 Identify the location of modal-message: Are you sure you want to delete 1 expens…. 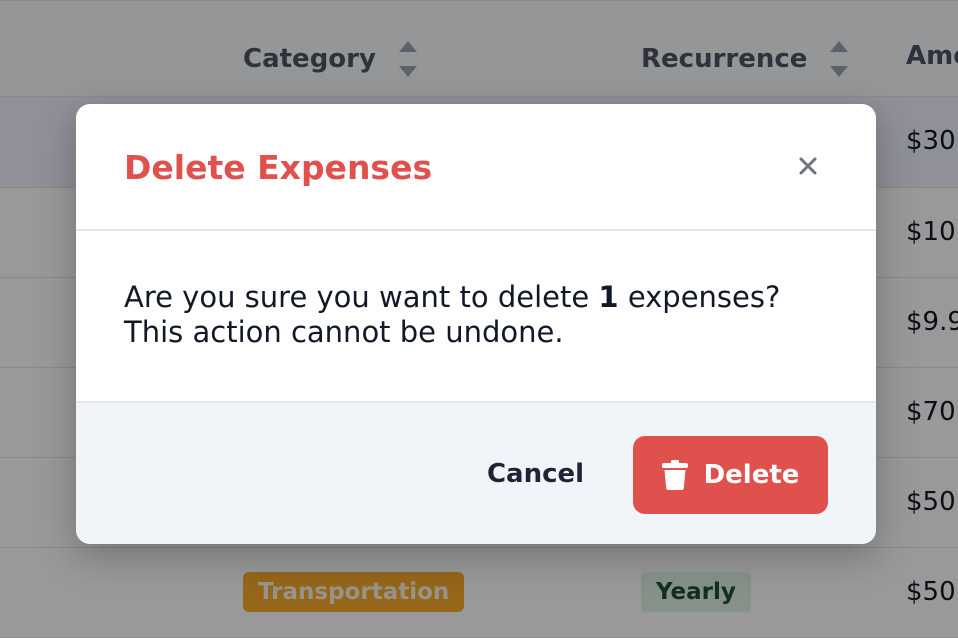
(484, 315).